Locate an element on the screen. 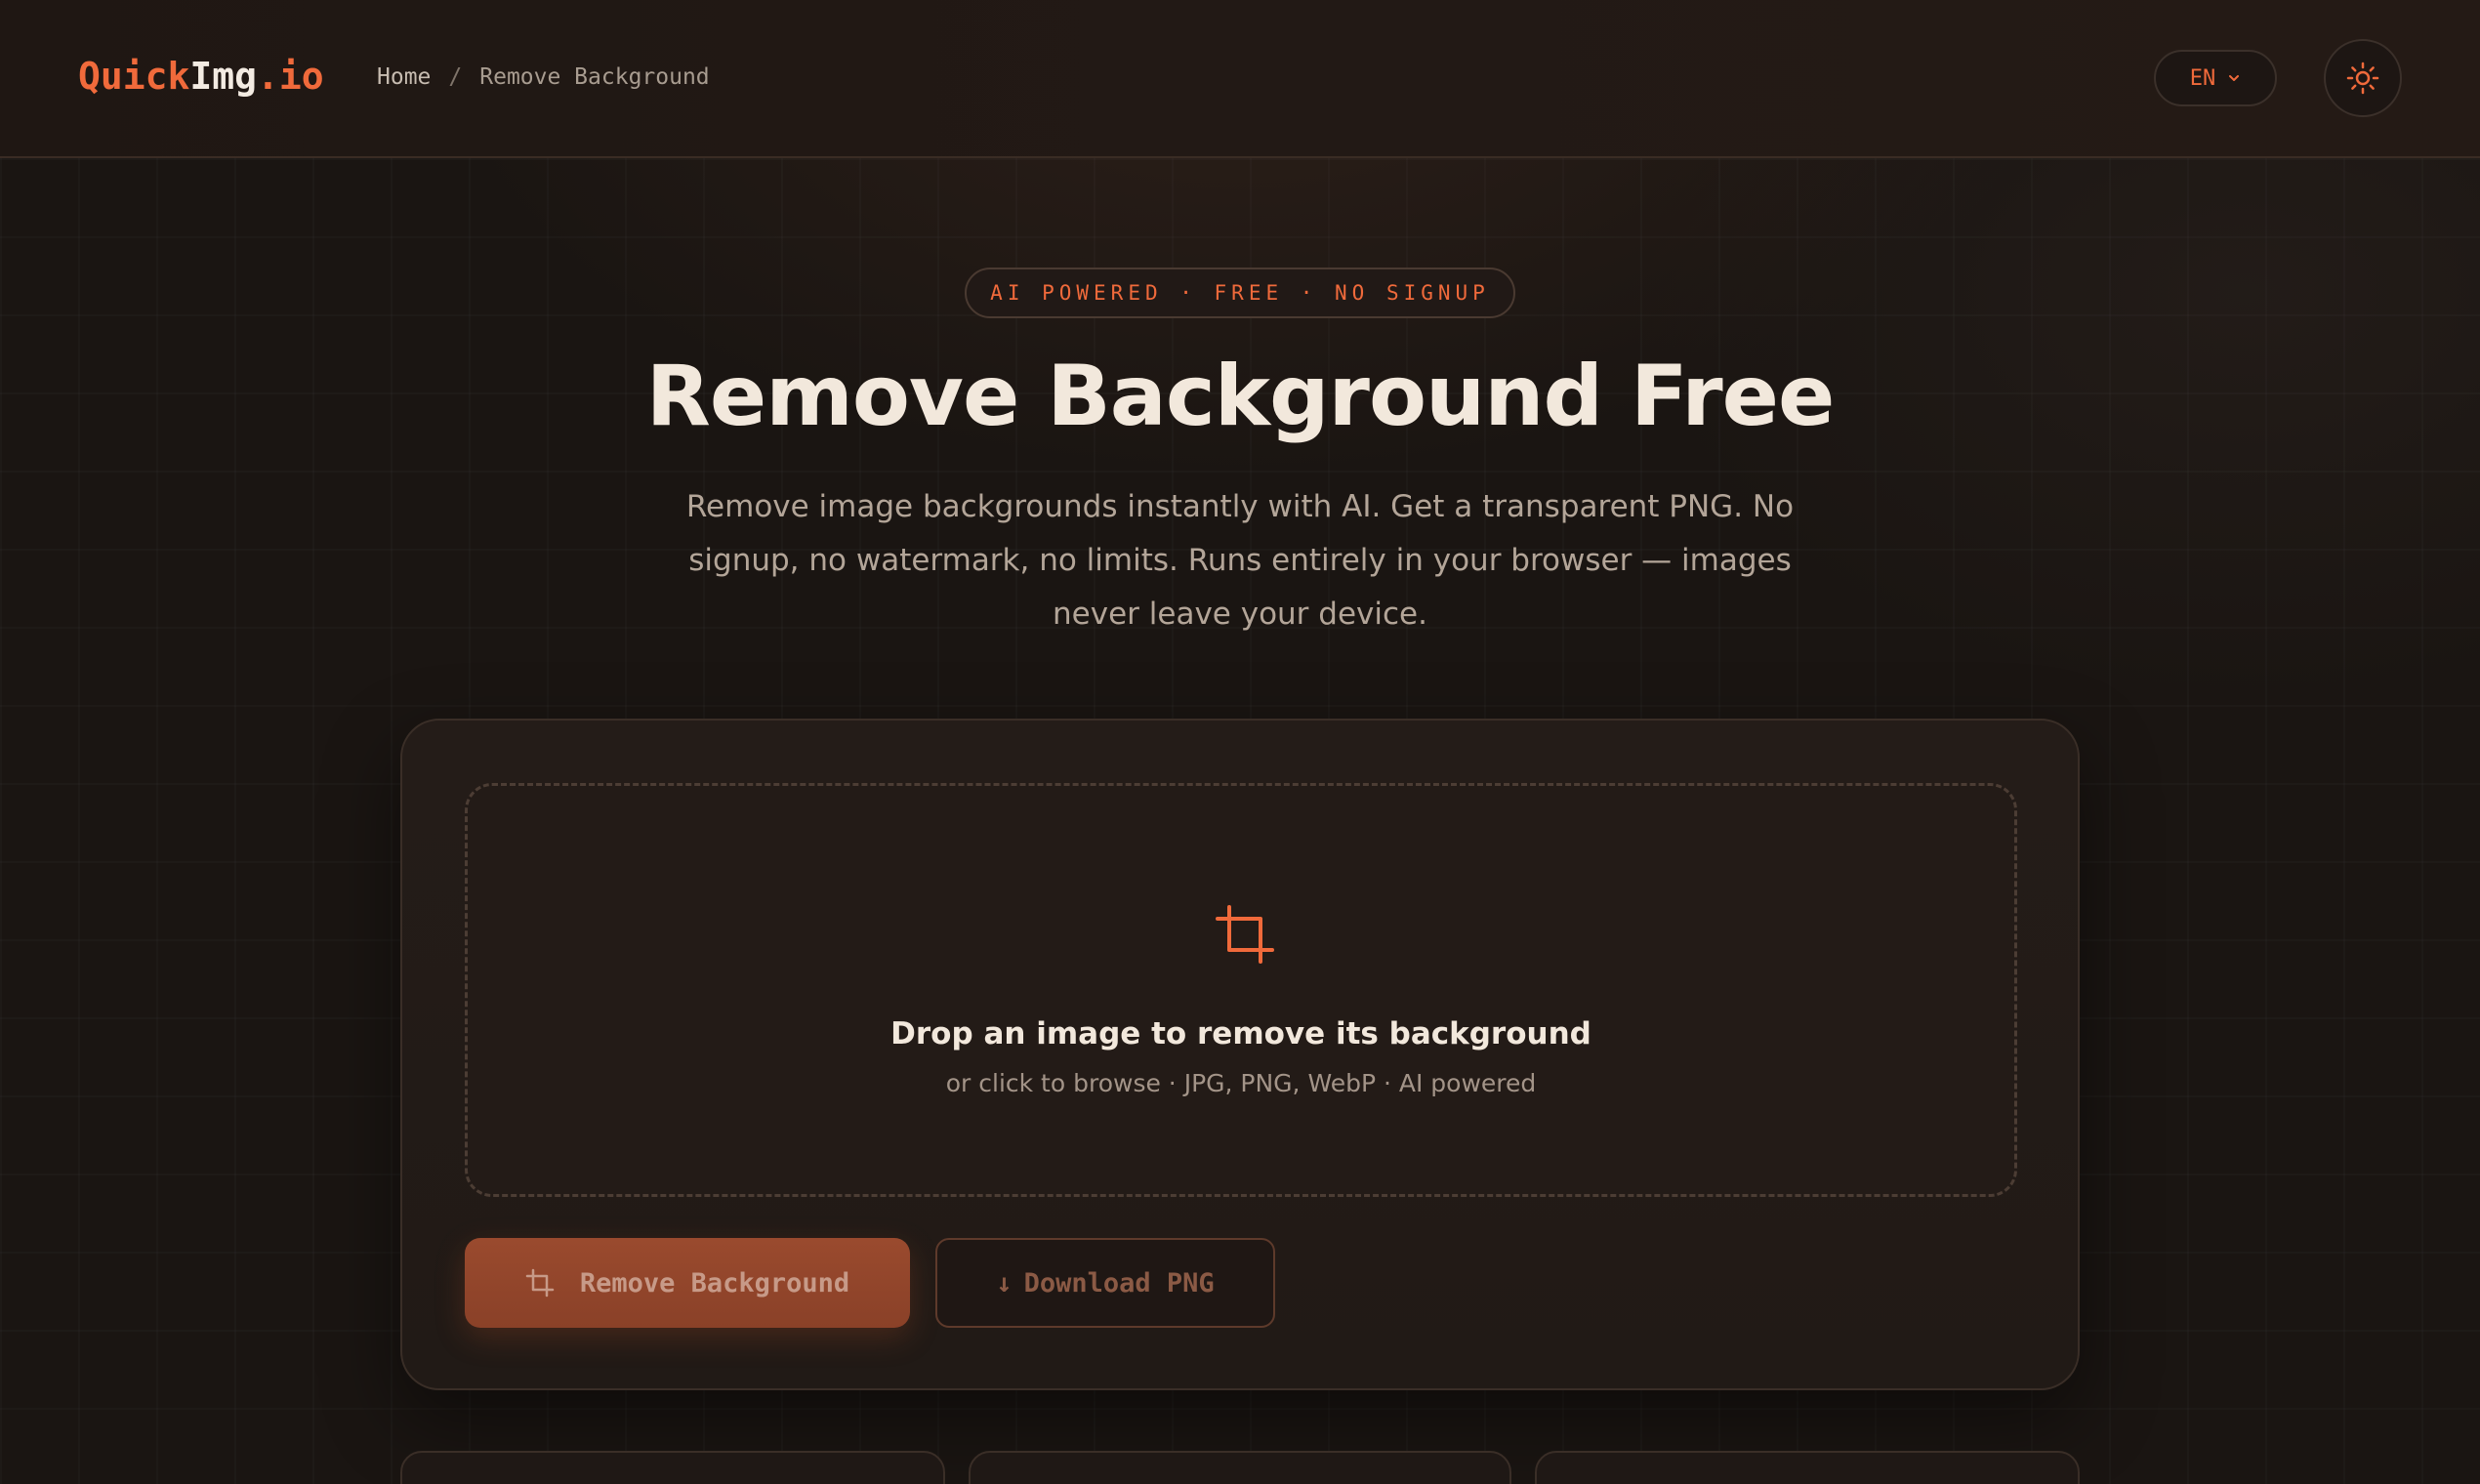  logo-part-io: .io is located at coordinates (290, 77).